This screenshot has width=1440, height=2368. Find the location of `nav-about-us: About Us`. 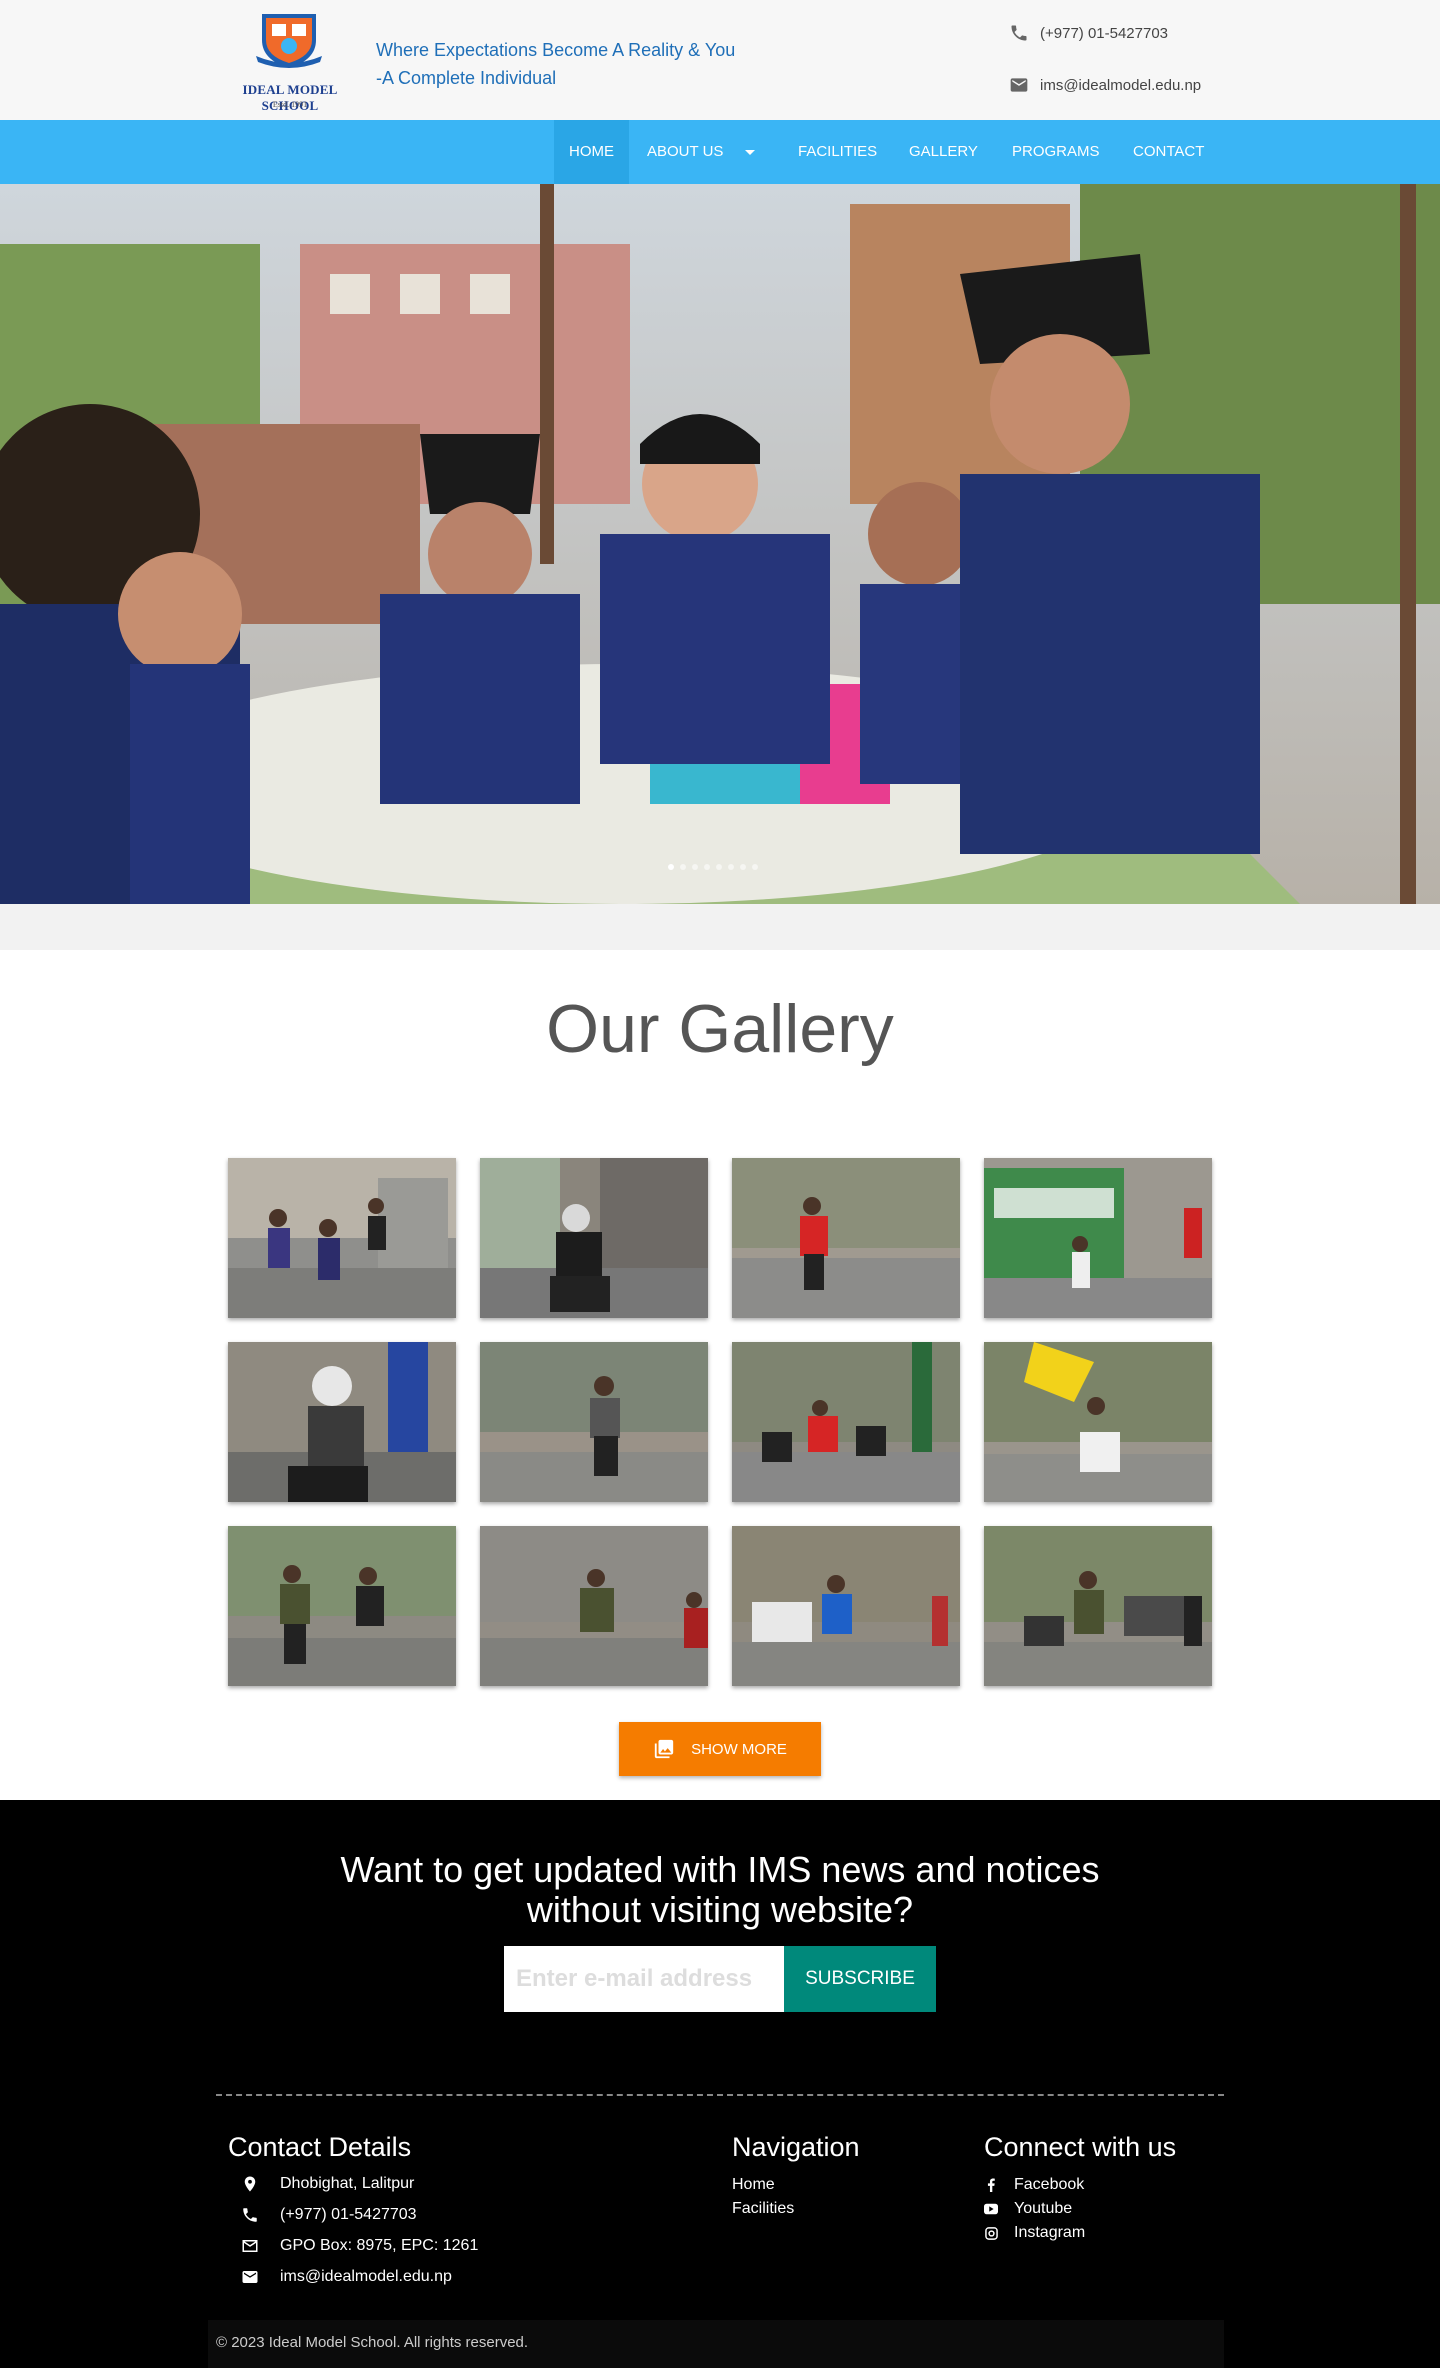

nav-about-us: About Us is located at coordinates (701, 152).